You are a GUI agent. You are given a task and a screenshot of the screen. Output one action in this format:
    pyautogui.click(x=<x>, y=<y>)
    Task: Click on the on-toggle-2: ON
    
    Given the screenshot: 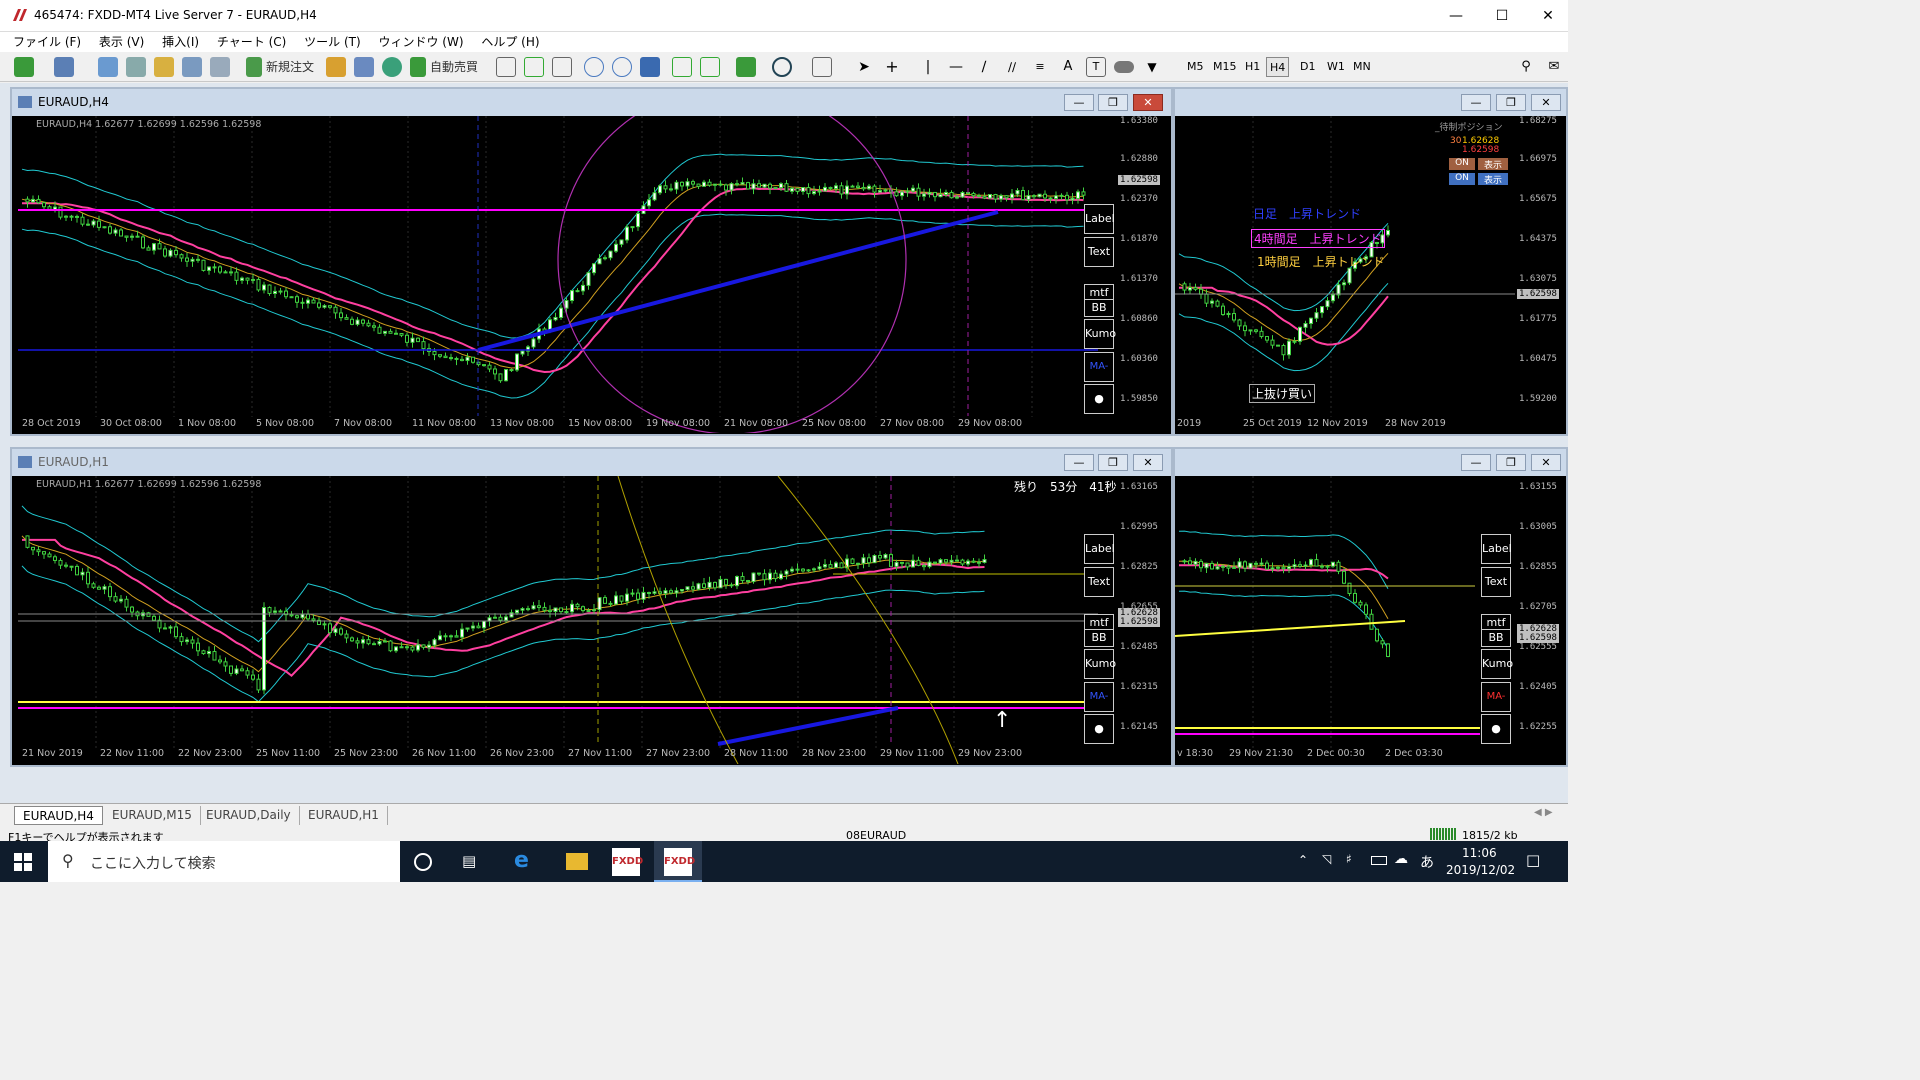 What is the action you would take?
    pyautogui.click(x=1462, y=179)
    